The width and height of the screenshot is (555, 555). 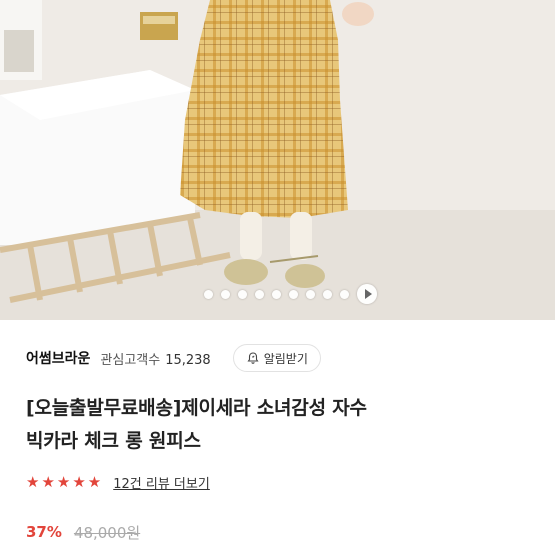 I want to click on alert-button-label: 알림받기, so click(x=285, y=358).